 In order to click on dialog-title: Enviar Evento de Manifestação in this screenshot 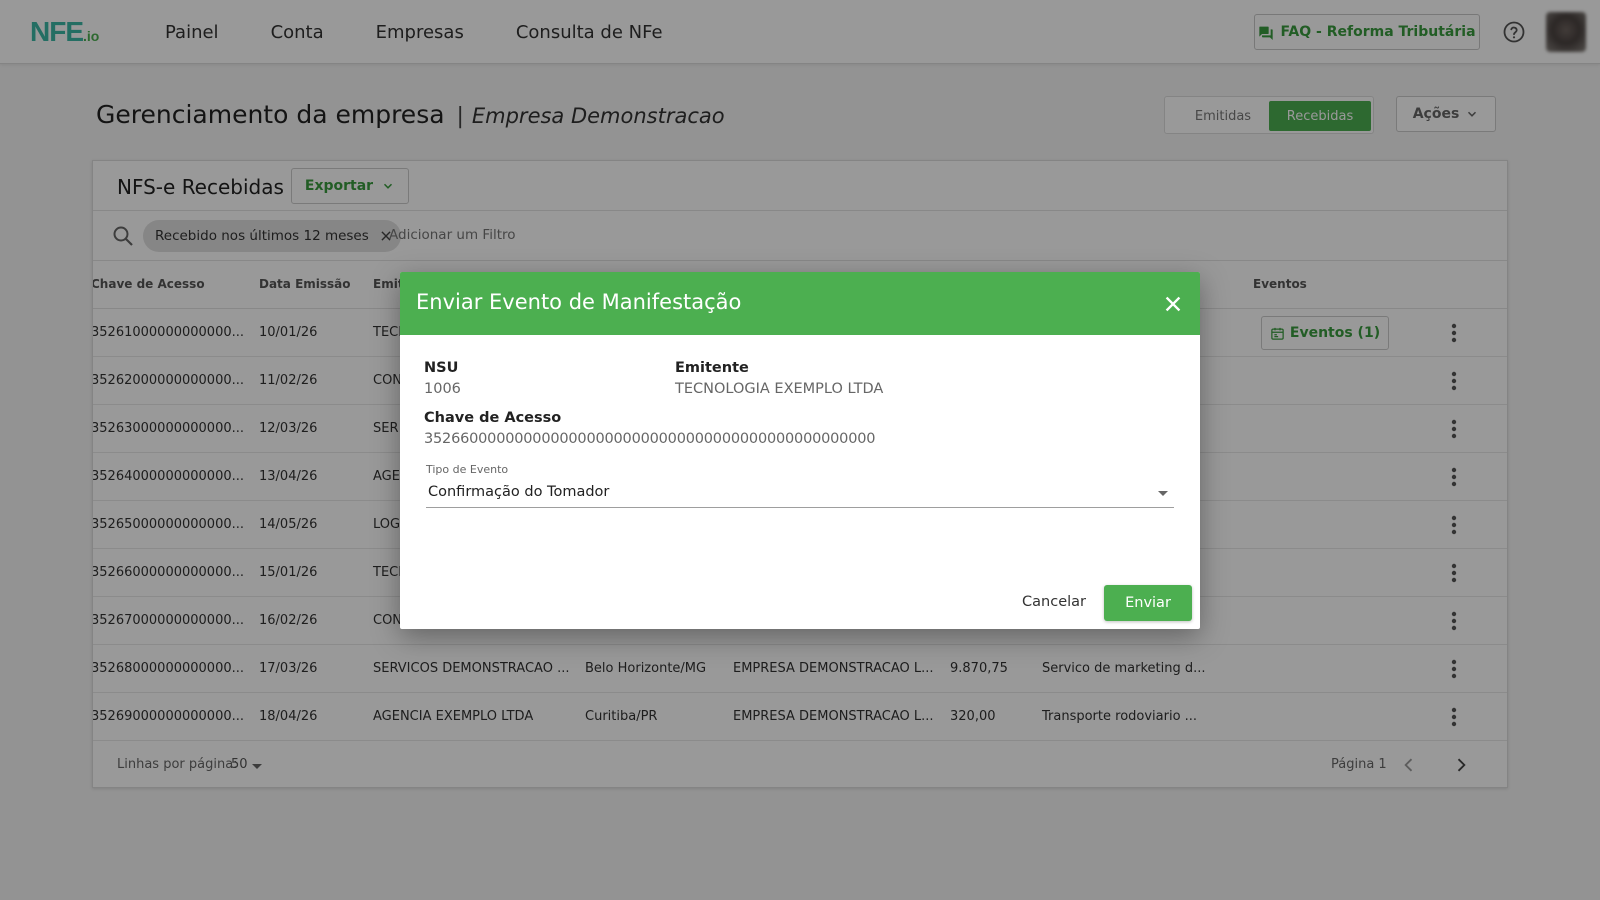, I will do `click(579, 302)`.